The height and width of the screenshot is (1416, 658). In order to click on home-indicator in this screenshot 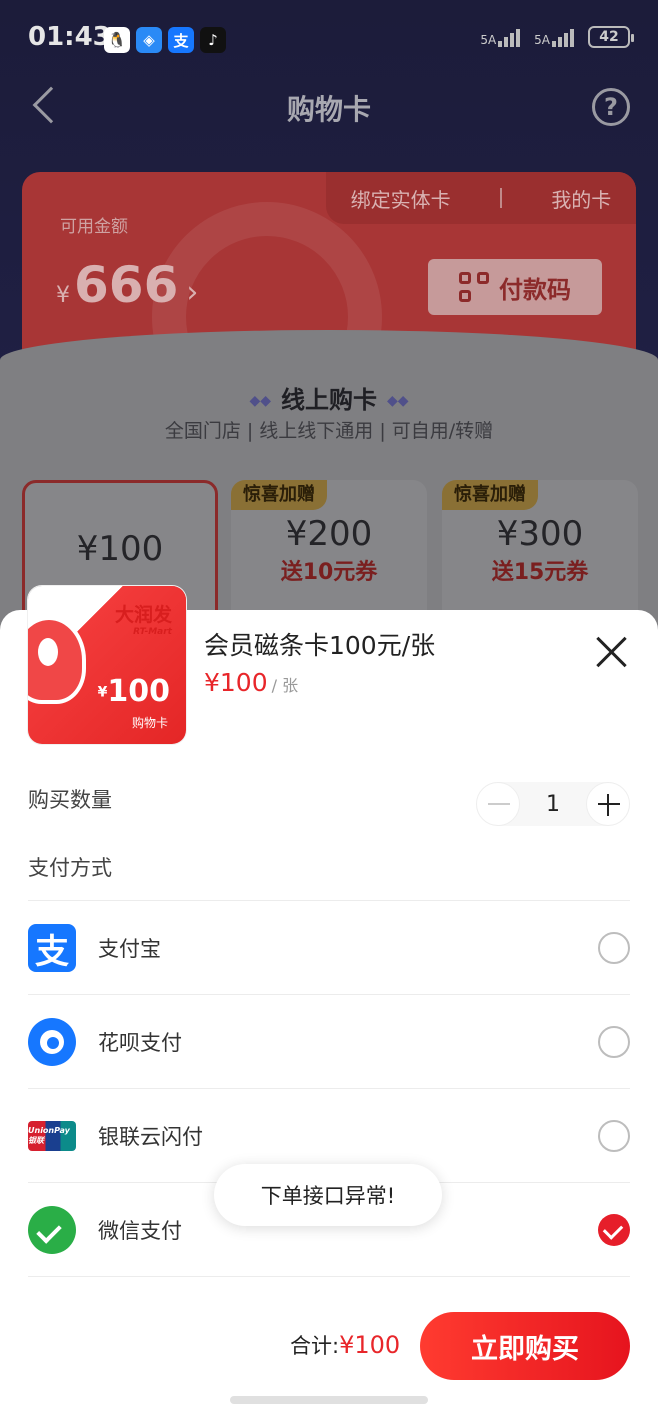, I will do `click(329, 1400)`.